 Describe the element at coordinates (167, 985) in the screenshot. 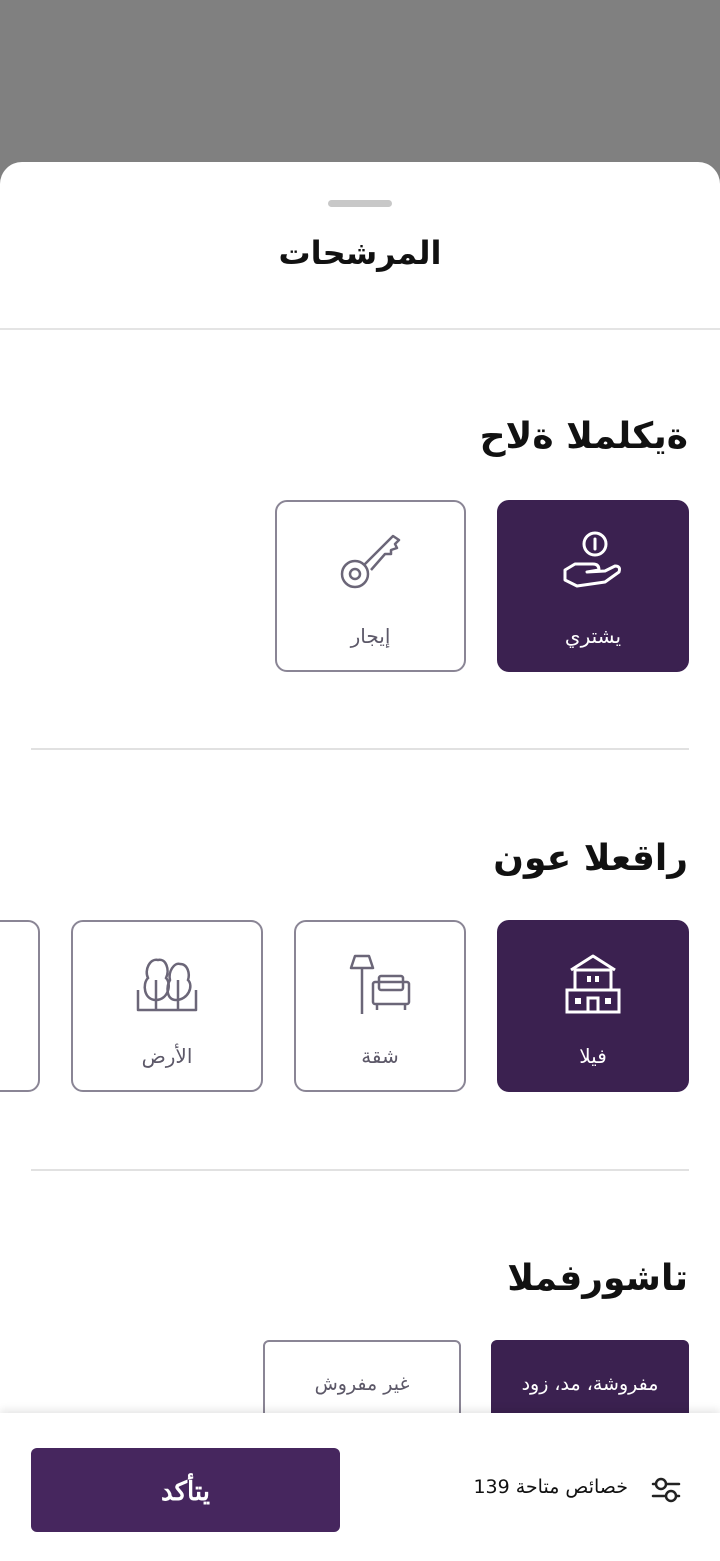

I see `trees-land-icon` at that location.